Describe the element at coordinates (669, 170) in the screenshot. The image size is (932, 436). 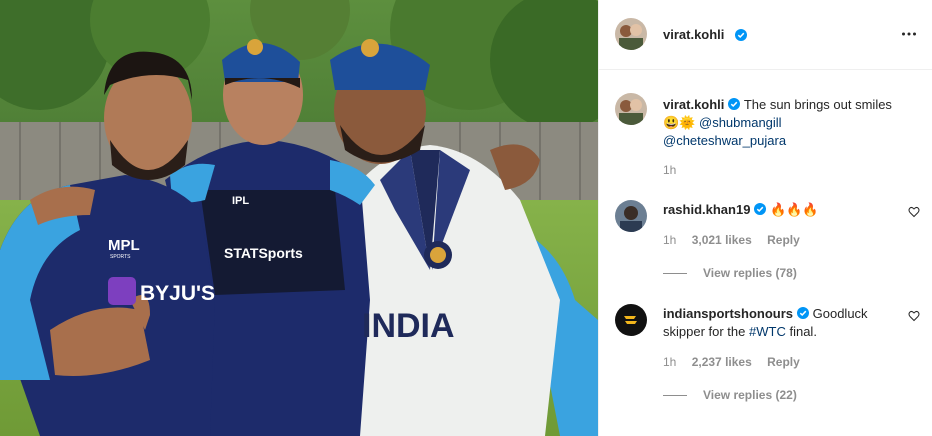
I see `caption-timestamp: 1h` at that location.